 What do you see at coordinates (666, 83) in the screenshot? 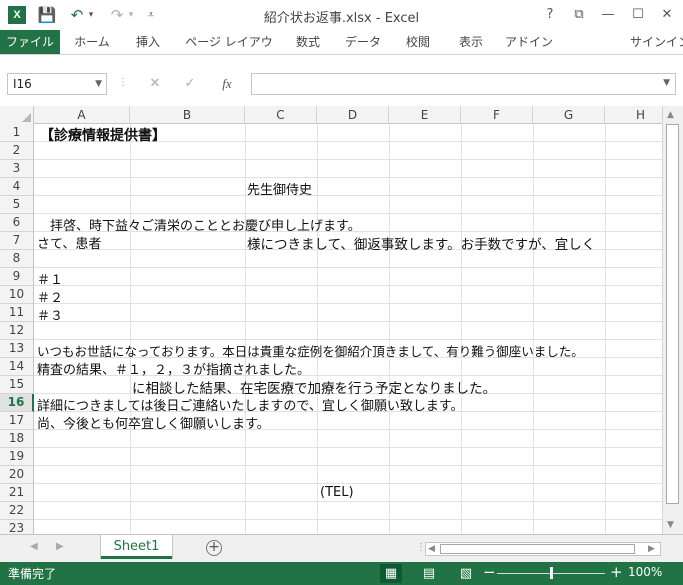
I see `expand-formula-icon: ▼` at bounding box center [666, 83].